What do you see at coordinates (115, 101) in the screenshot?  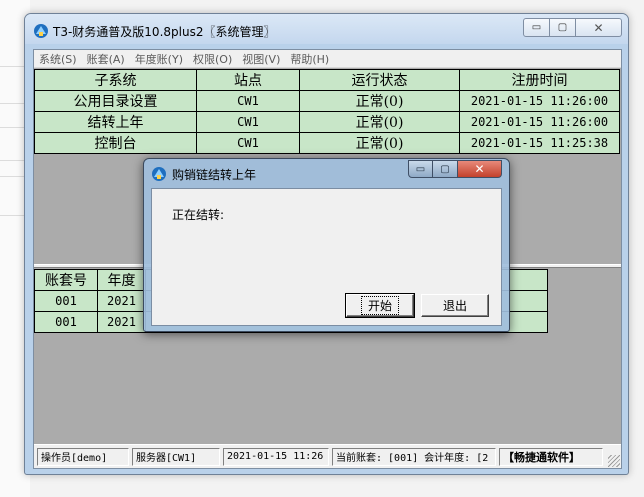 I see `table-cell: 公用目录设置` at bounding box center [115, 101].